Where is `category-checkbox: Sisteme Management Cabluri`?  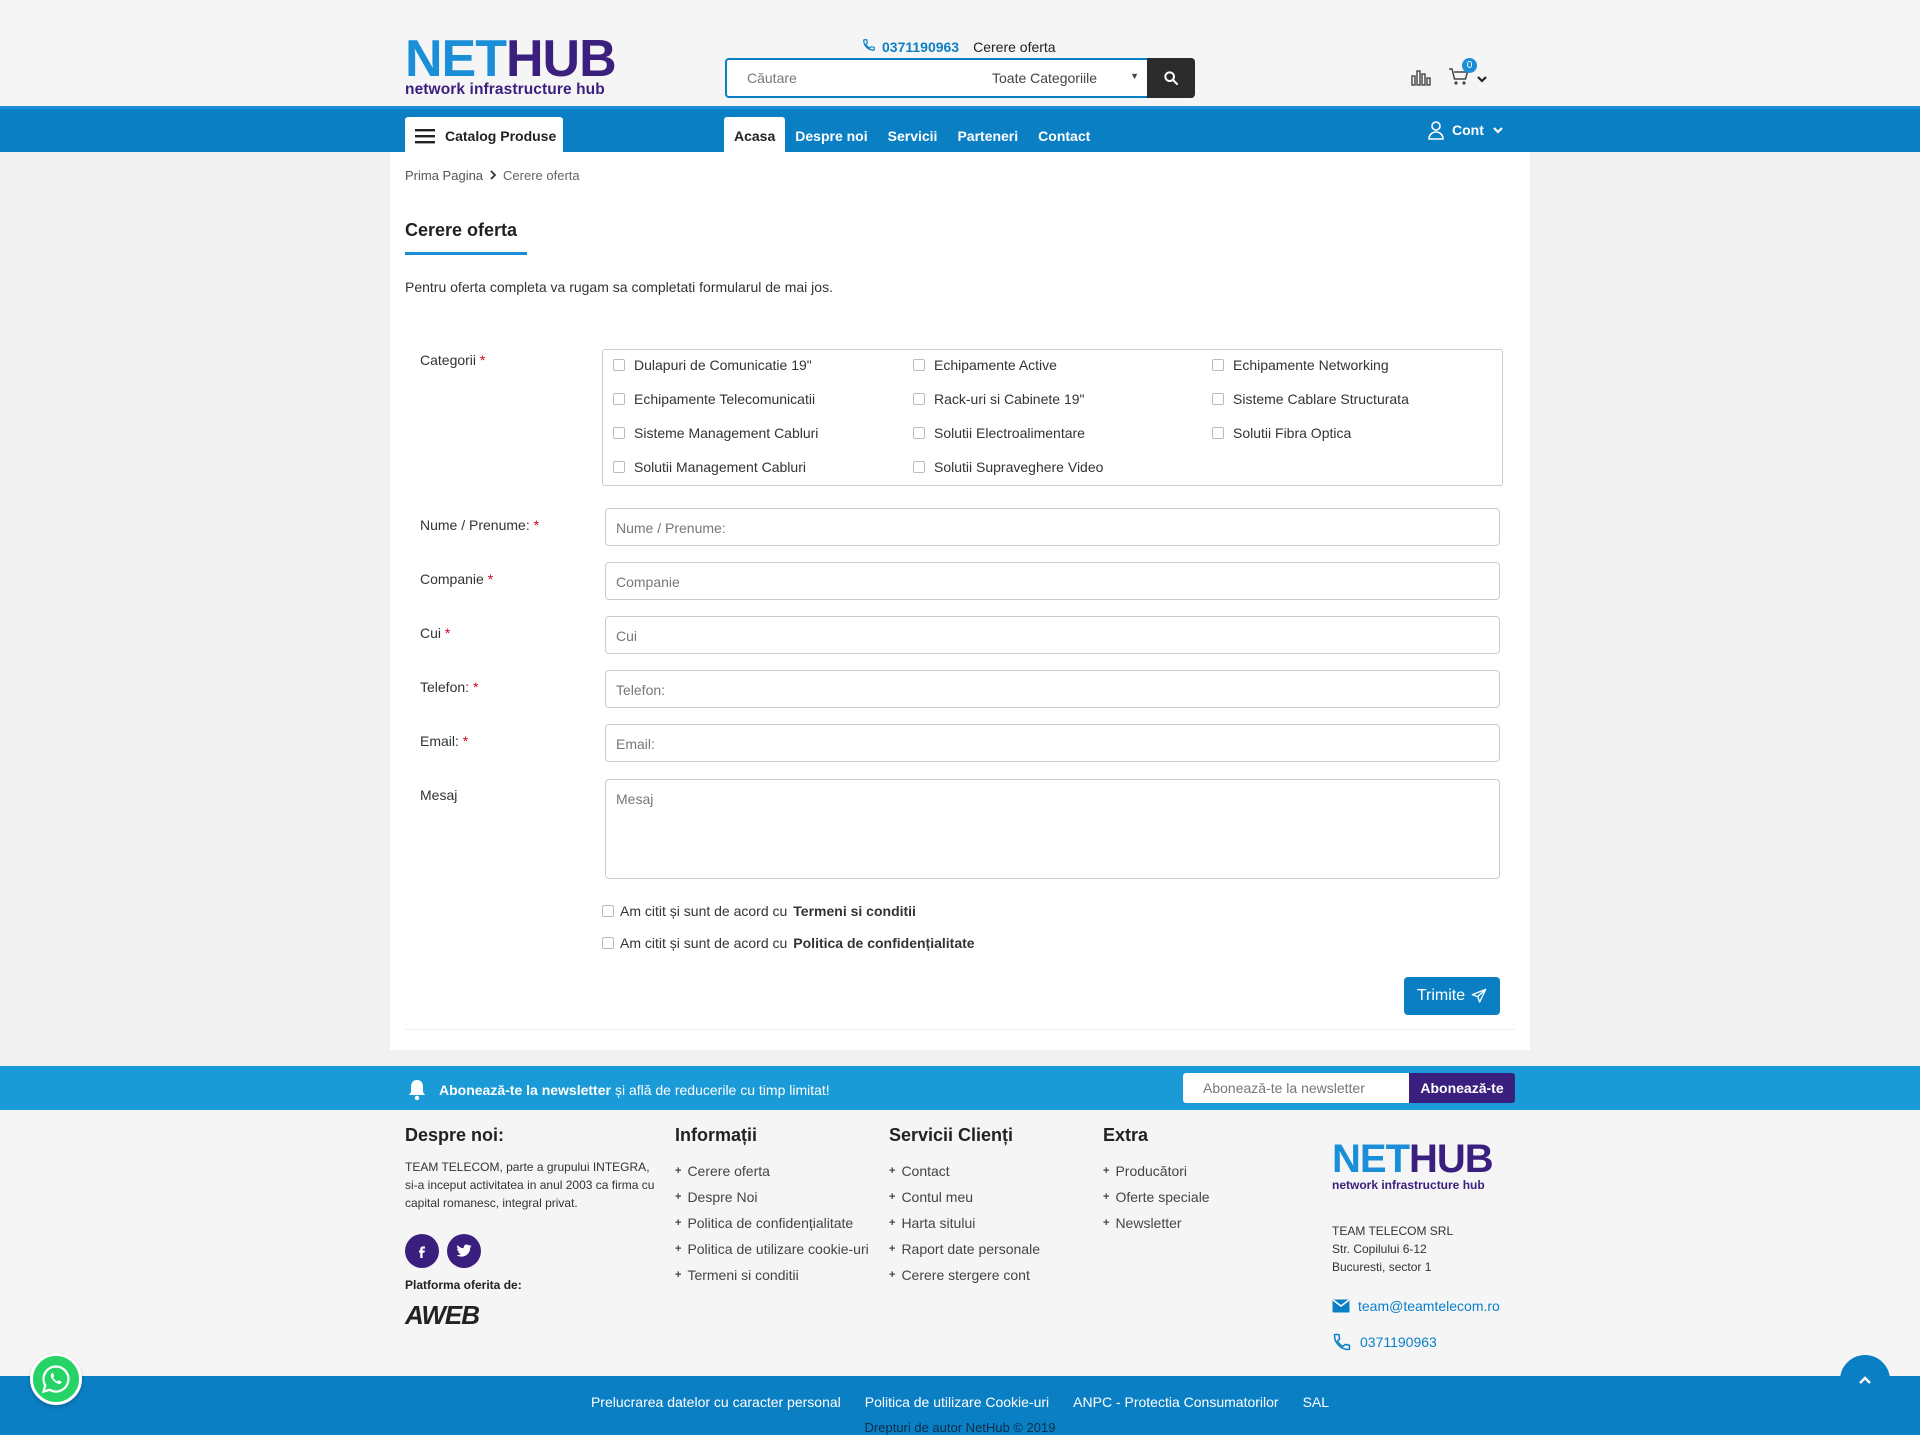
category-checkbox: Sisteme Management Cabluri is located at coordinates (715, 433).